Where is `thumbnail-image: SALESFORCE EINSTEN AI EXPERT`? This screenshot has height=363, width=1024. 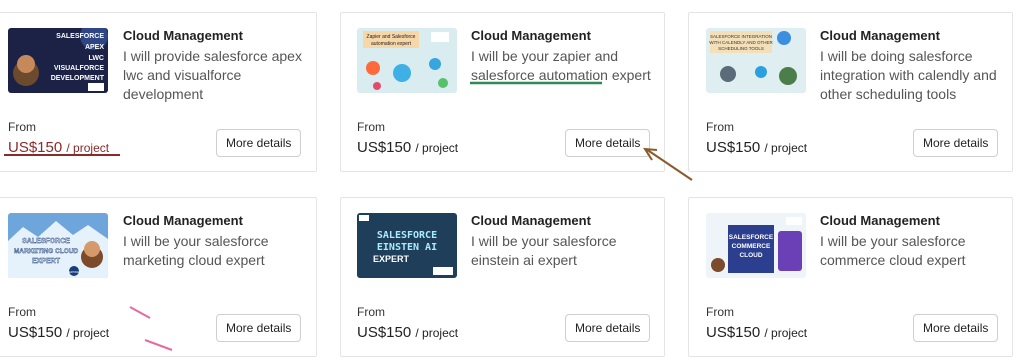
thumbnail-image: SALESFORCE EINSTEN AI EXPERT is located at coordinates (407, 245).